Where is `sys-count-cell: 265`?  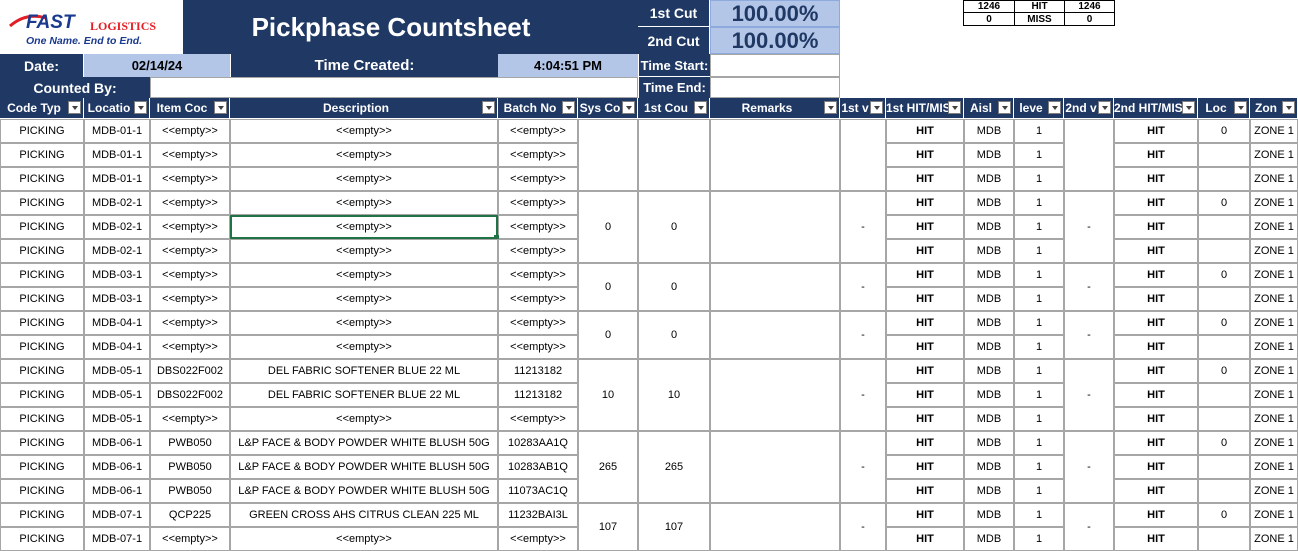 sys-count-cell: 265 is located at coordinates (608, 467).